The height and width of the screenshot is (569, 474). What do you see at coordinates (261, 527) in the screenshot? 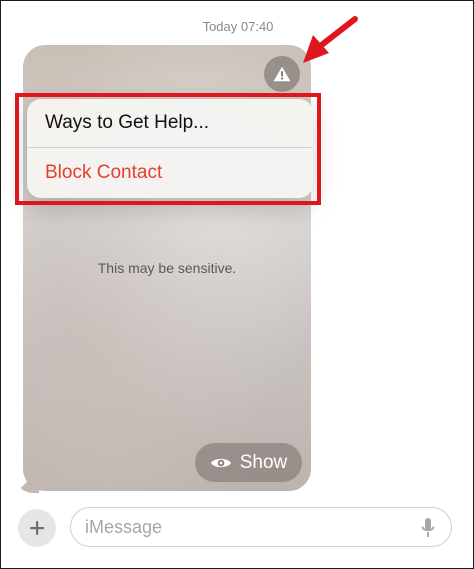
I see `imessage-input` at bounding box center [261, 527].